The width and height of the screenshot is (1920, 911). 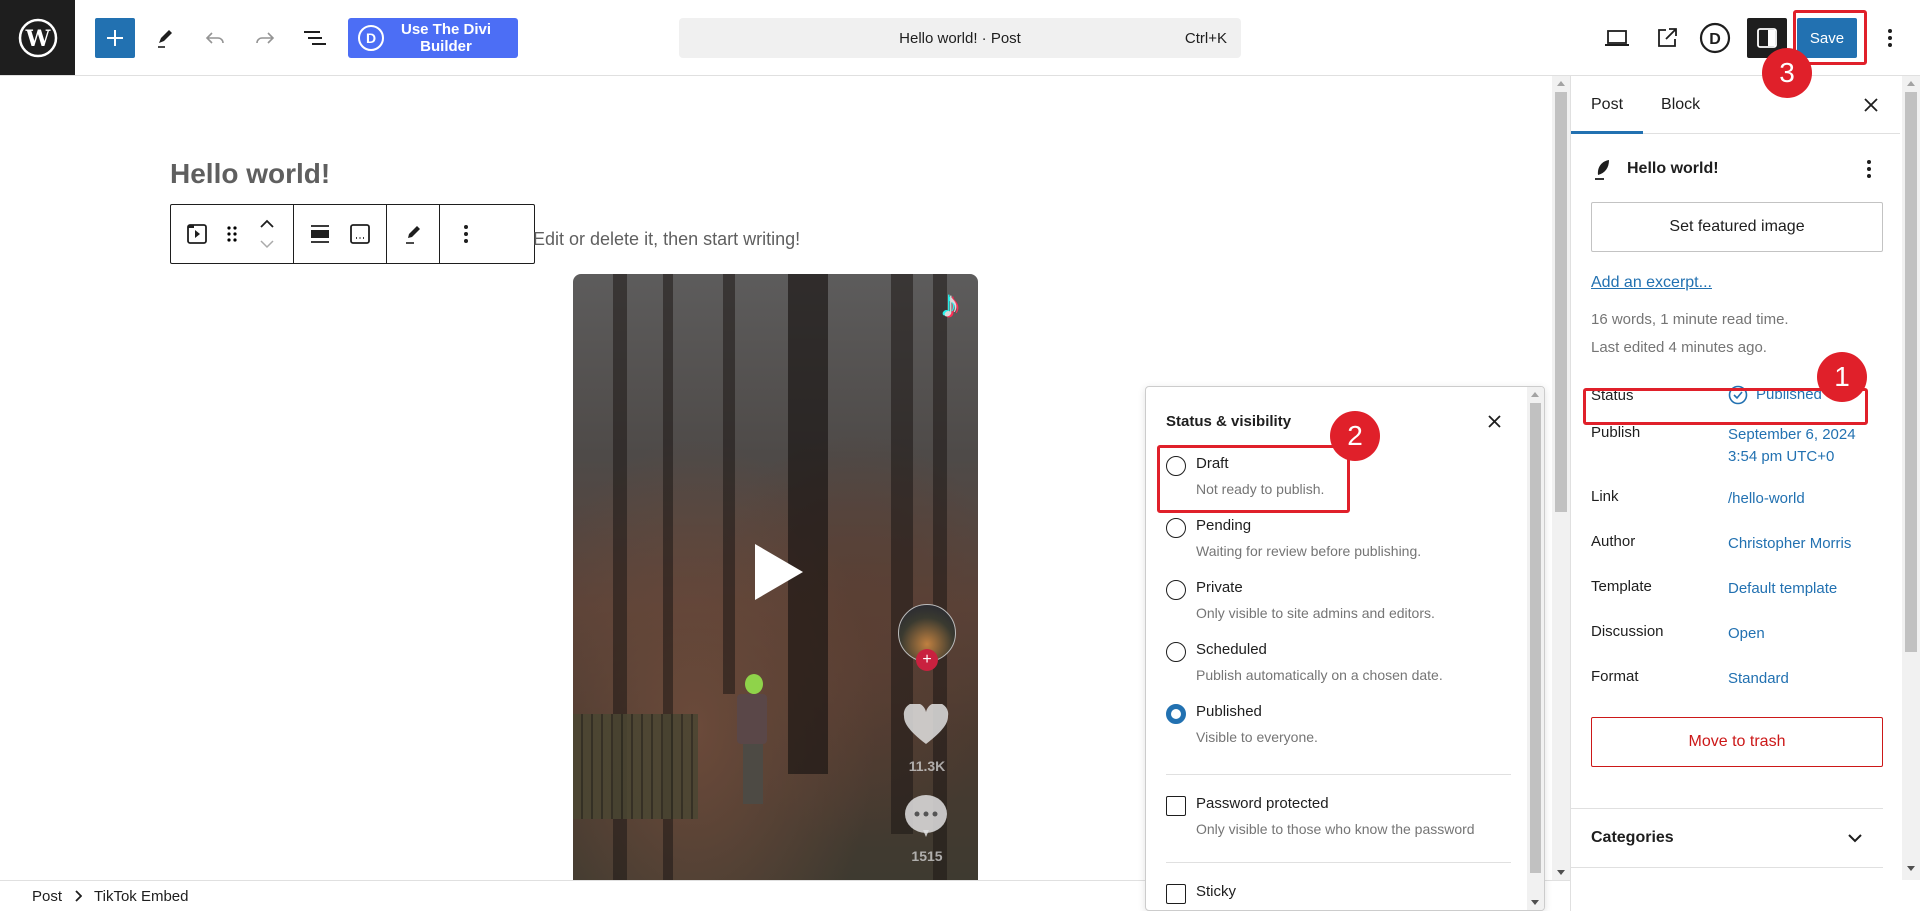 I want to click on align-wide-icon, so click(x=320, y=234).